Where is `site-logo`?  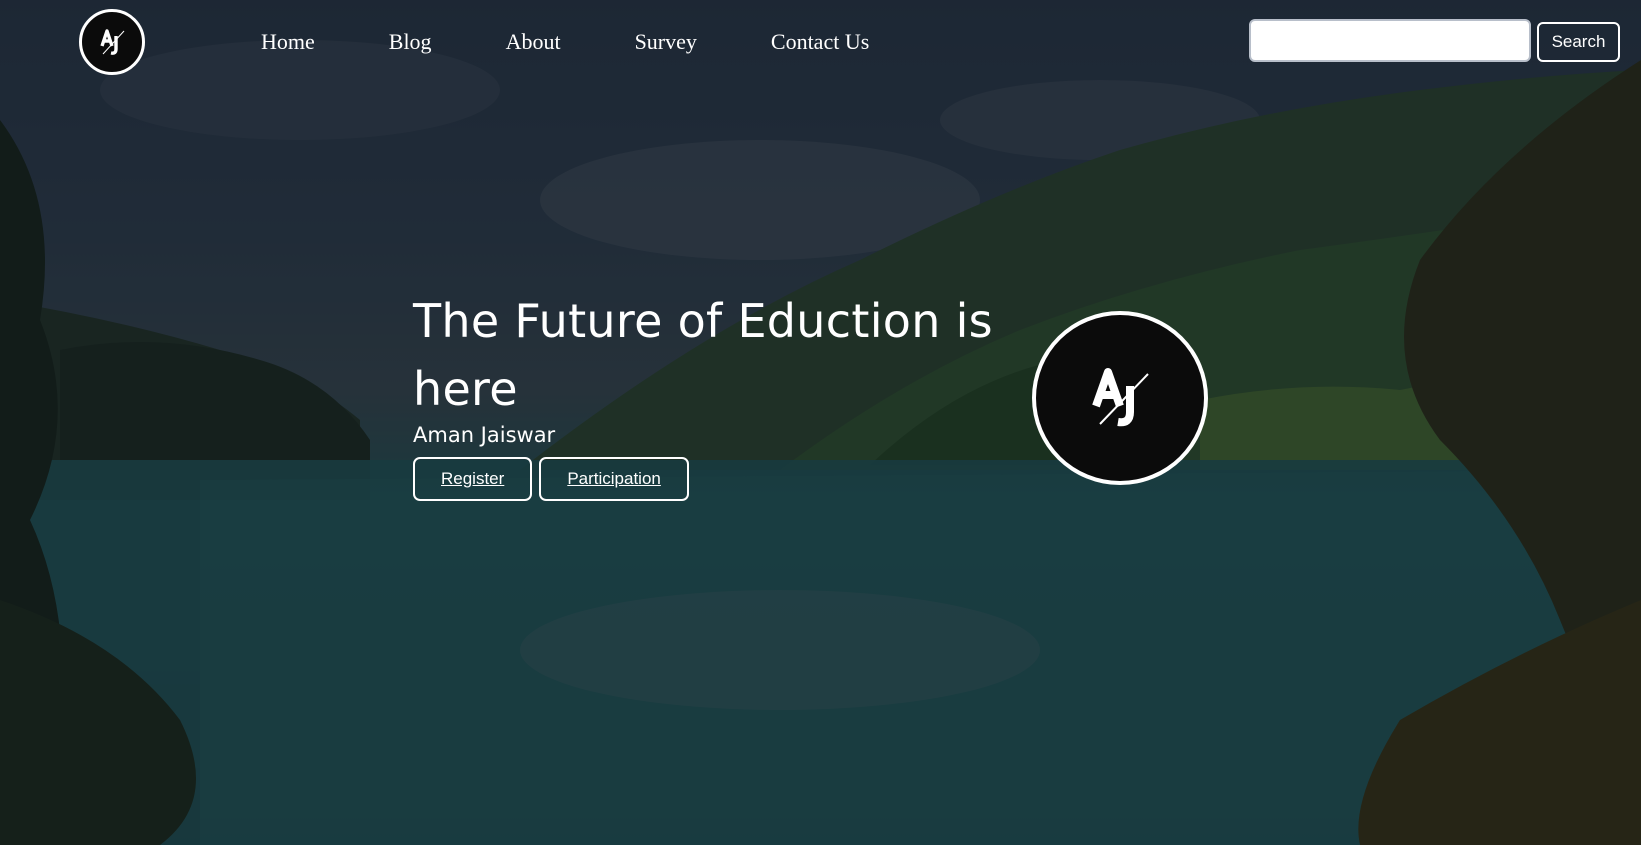 site-logo is located at coordinates (112, 42).